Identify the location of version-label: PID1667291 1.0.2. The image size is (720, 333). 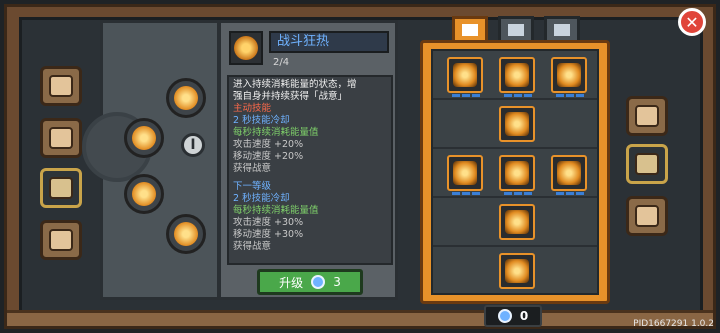
(673, 324).